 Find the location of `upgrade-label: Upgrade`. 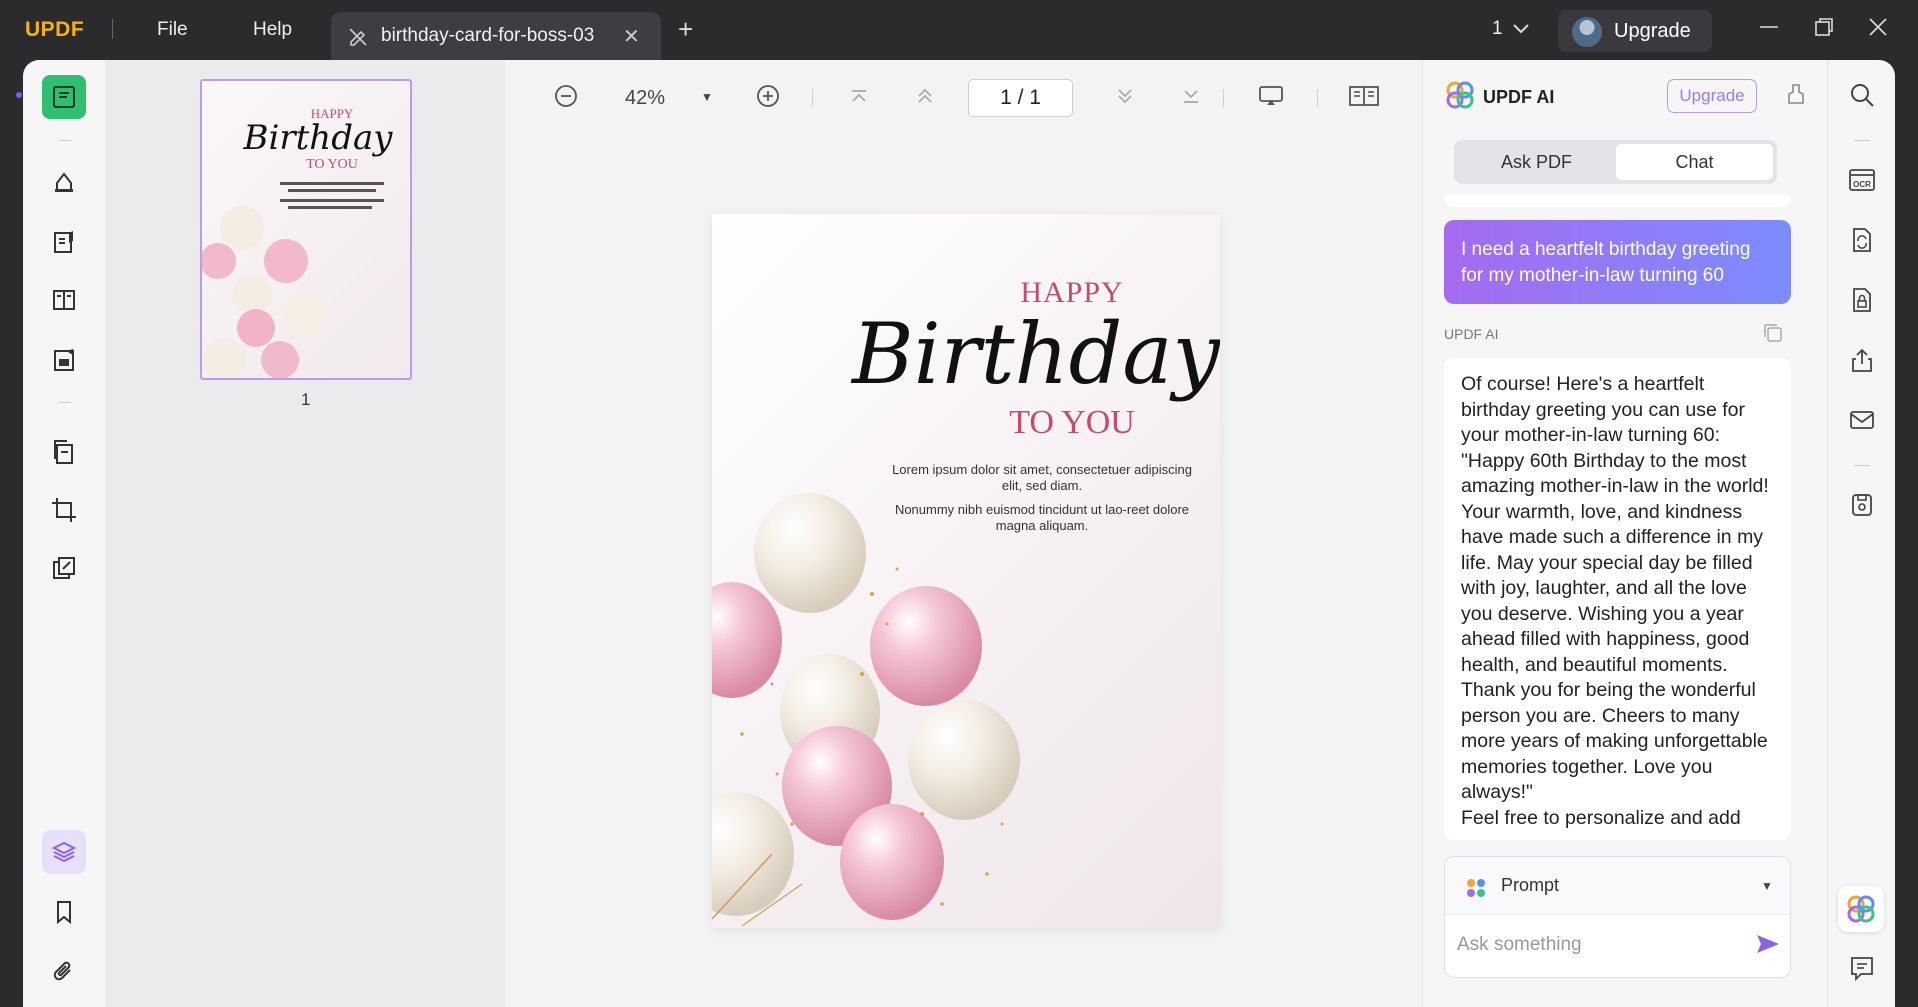

upgrade-label: Upgrade is located at coordinates (1652, 31).